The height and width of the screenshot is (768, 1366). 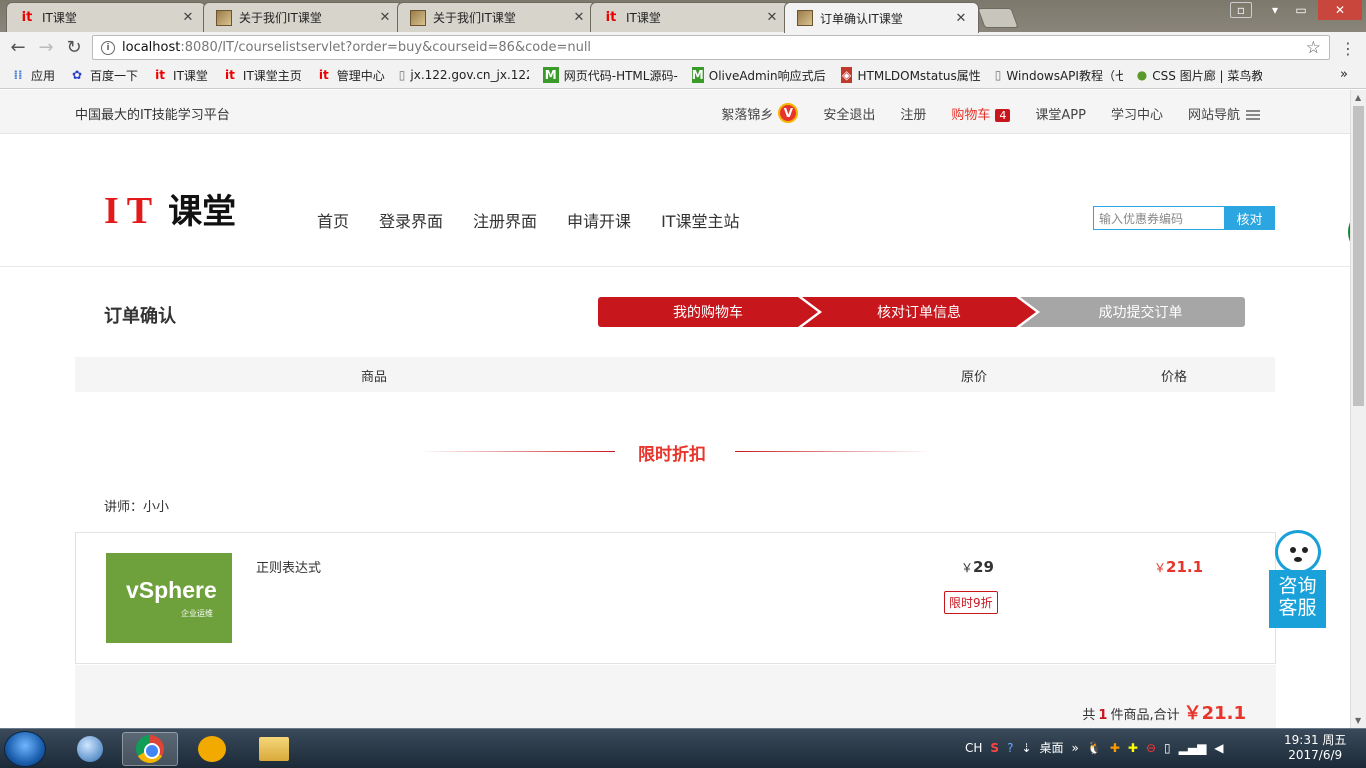 I want to click on reload-icon: ↻, so click(x=74, y=47).